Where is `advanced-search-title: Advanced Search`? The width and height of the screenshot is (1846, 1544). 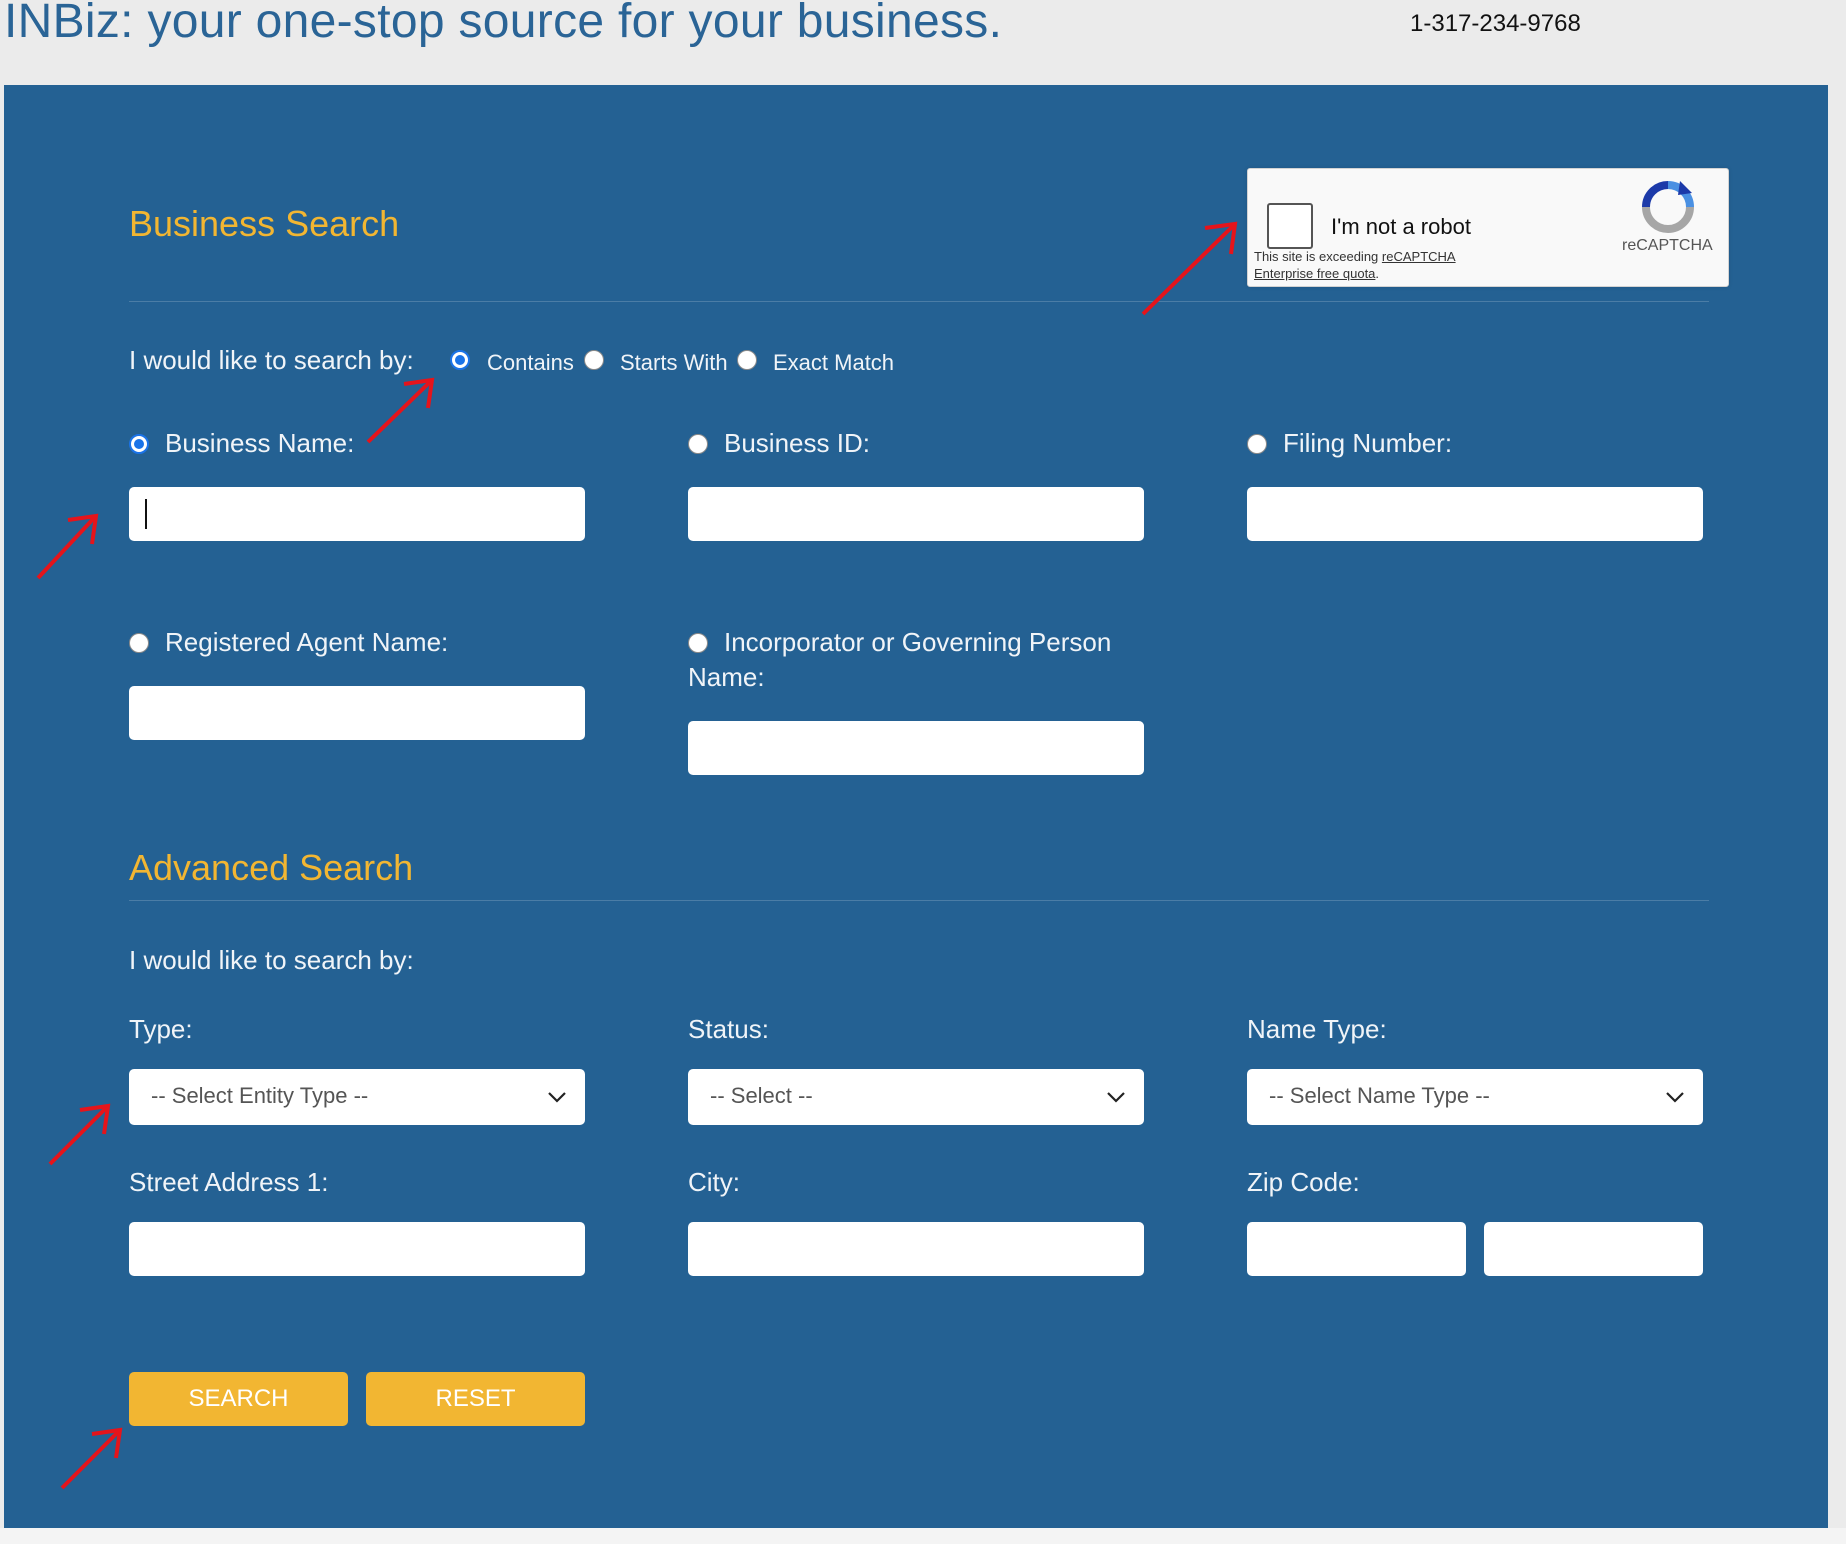
advanced-search-title: Advanced Search is located at coordinates (271, 867).